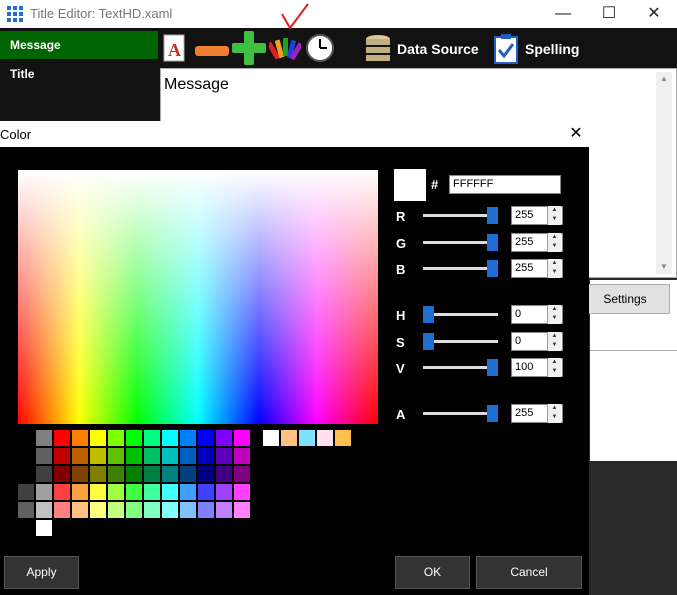 This screenshot has height=595, width=677. What do you see at coordinates (320, 50) in the screenshot?
I see `clock-icon` at bounding box center [320, 50].